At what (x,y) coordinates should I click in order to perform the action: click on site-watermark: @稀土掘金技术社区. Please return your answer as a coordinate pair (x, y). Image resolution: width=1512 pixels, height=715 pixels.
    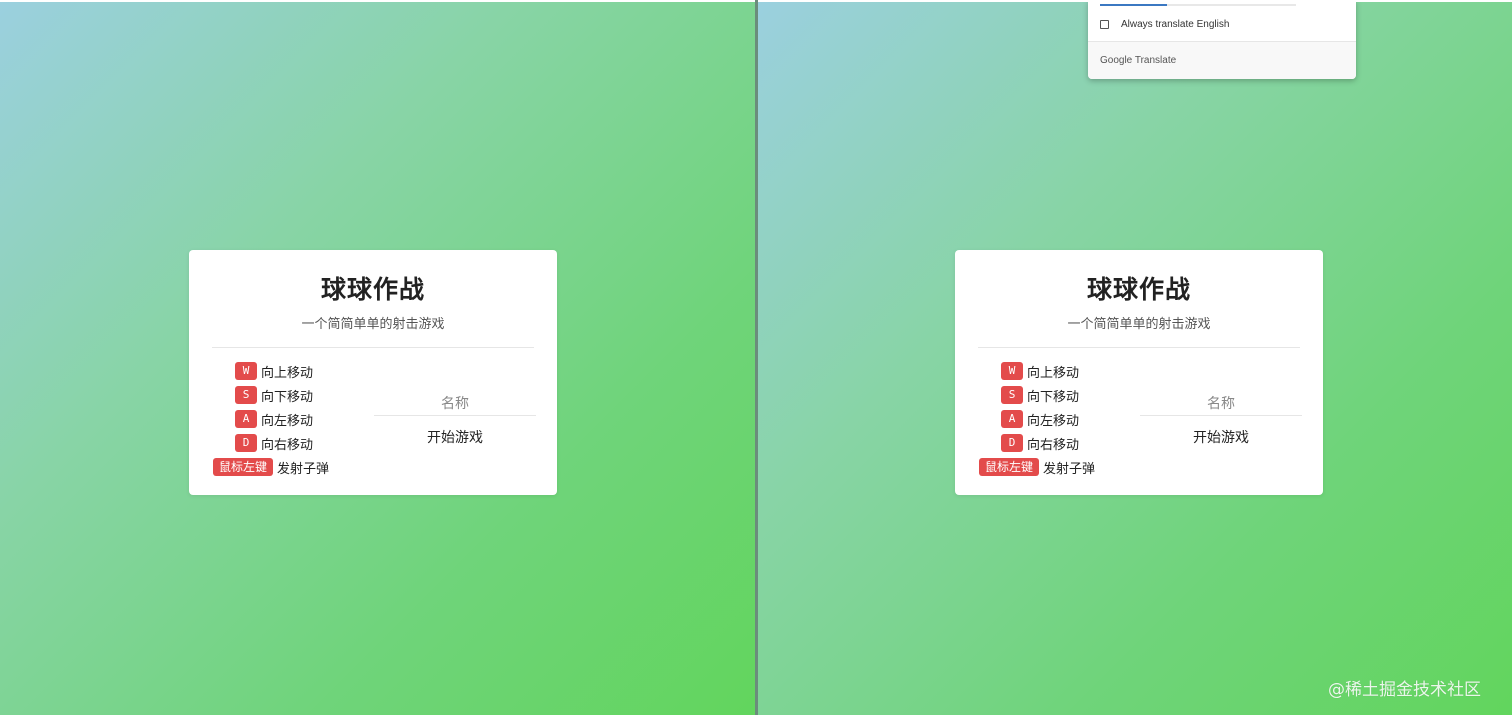
    Looking at the image, I should click on (1404, 690).